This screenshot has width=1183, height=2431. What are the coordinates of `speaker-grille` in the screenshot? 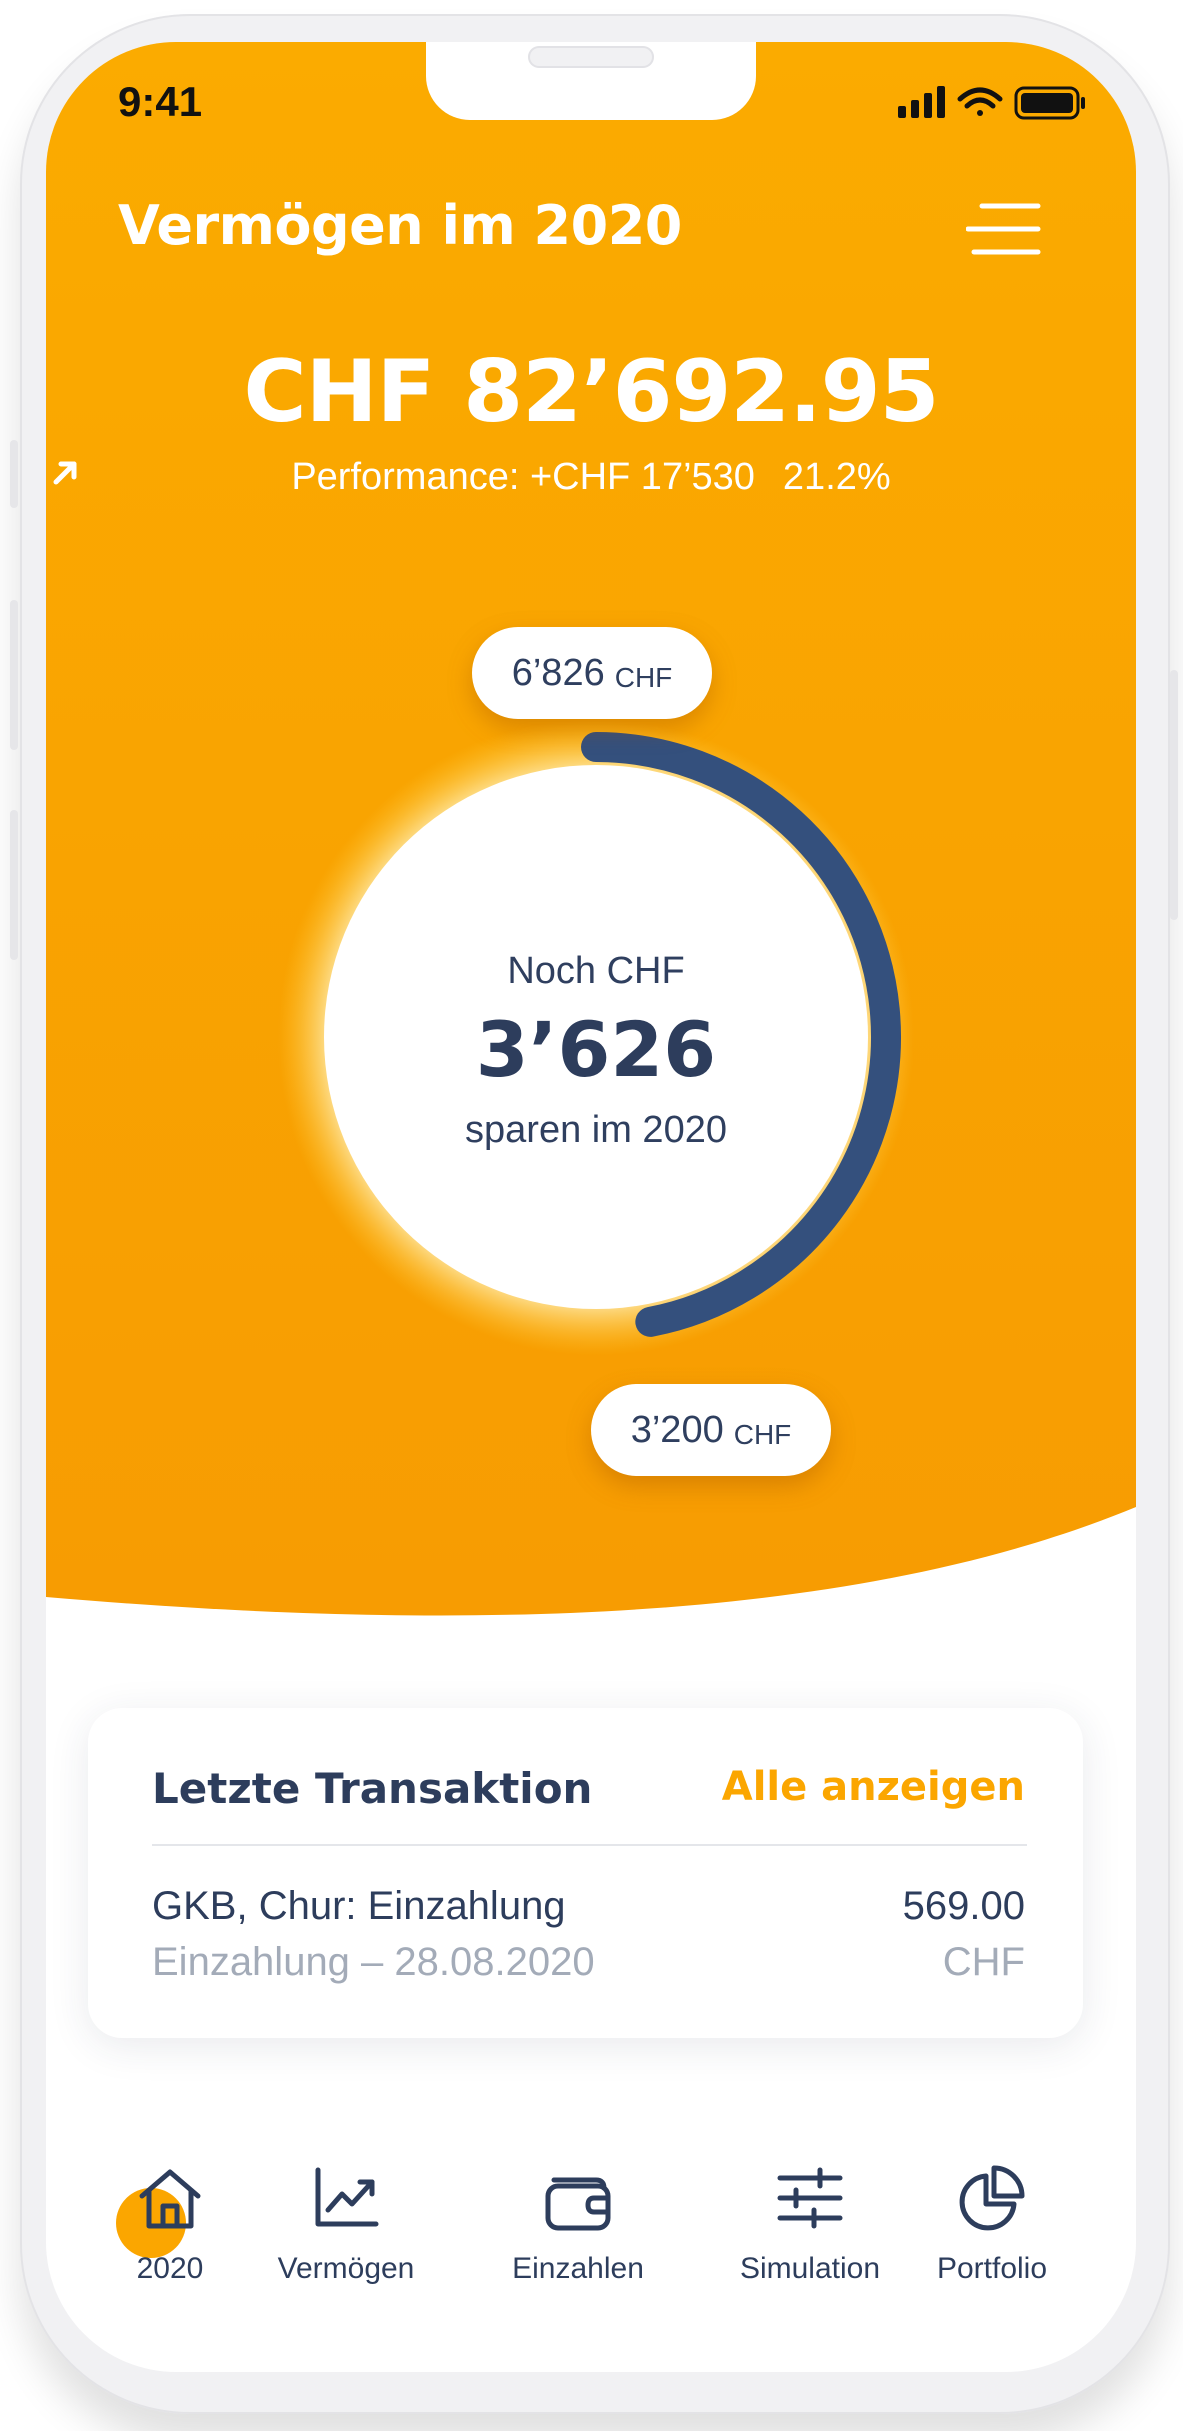 It's located at (591, 57).